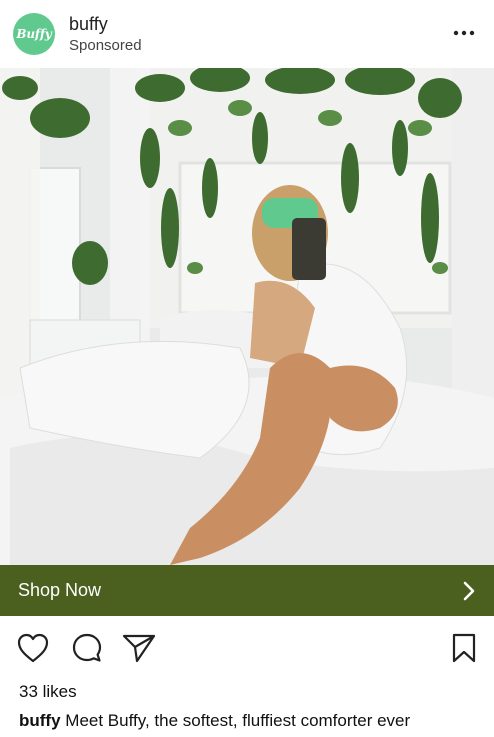 Image resolution: width=494 pixels, height=737 pixels. Describe the element at coordinates (469, 590) in the screenshot. I see `chevron-right-icon` at that location.